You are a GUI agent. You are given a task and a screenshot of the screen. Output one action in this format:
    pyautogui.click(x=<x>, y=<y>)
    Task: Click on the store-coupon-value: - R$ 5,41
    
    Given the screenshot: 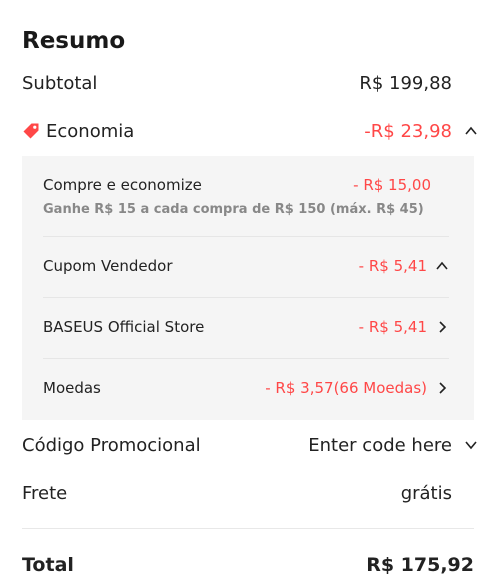 What is the action you would take?
    pyautogui.click(x=392, y=327)
    